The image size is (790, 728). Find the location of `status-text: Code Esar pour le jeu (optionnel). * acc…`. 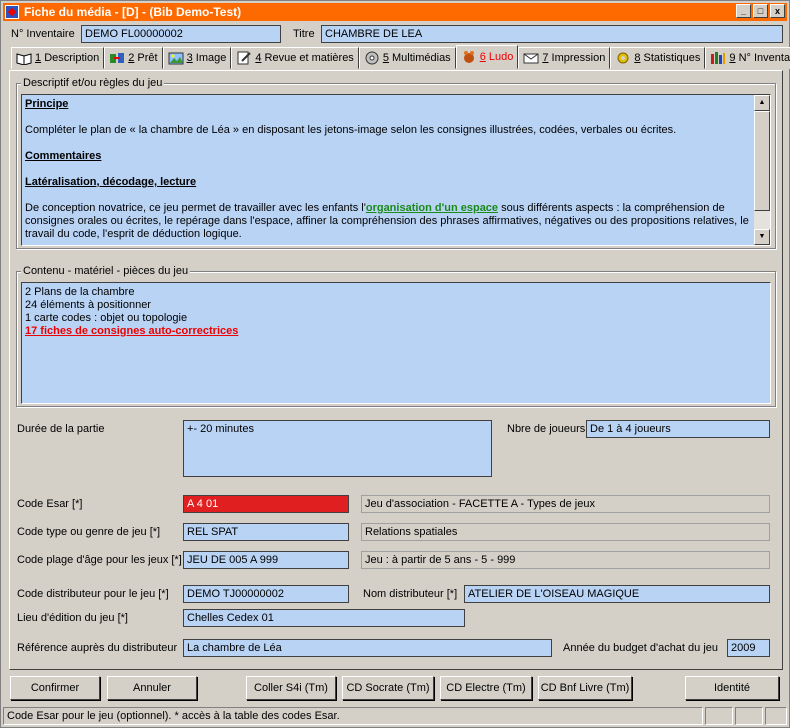

status-text: Code Esar pour le jeu (optionnel). * acc… is located at coordinates (353, 716).